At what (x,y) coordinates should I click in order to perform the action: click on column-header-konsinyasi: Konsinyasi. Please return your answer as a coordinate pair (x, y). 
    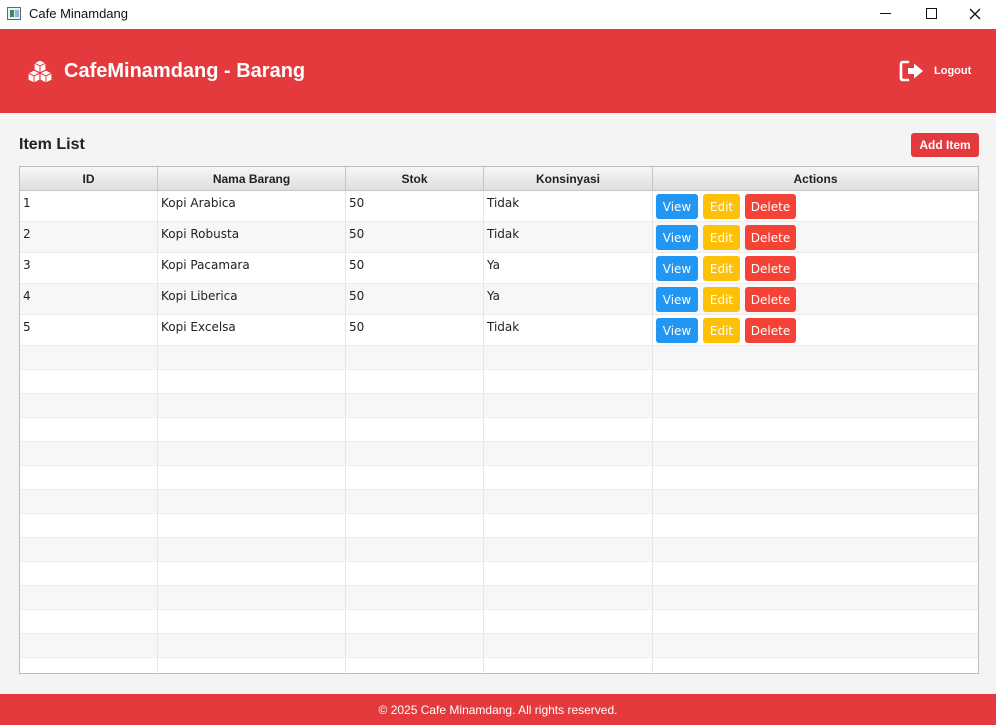
    Looking at the image, I should click on (568, 179).